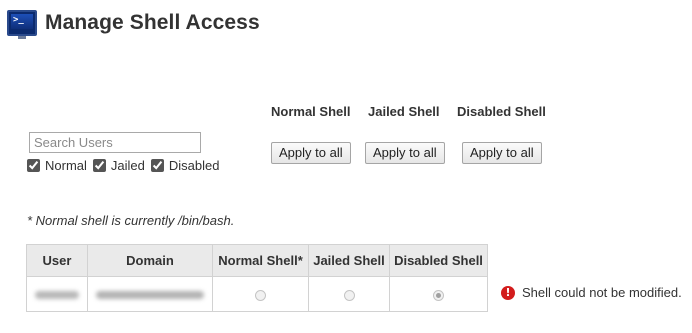 The image size is (692, 333). I want to click on bulk-heading-normal: Normal Shell, so click(311, 111).